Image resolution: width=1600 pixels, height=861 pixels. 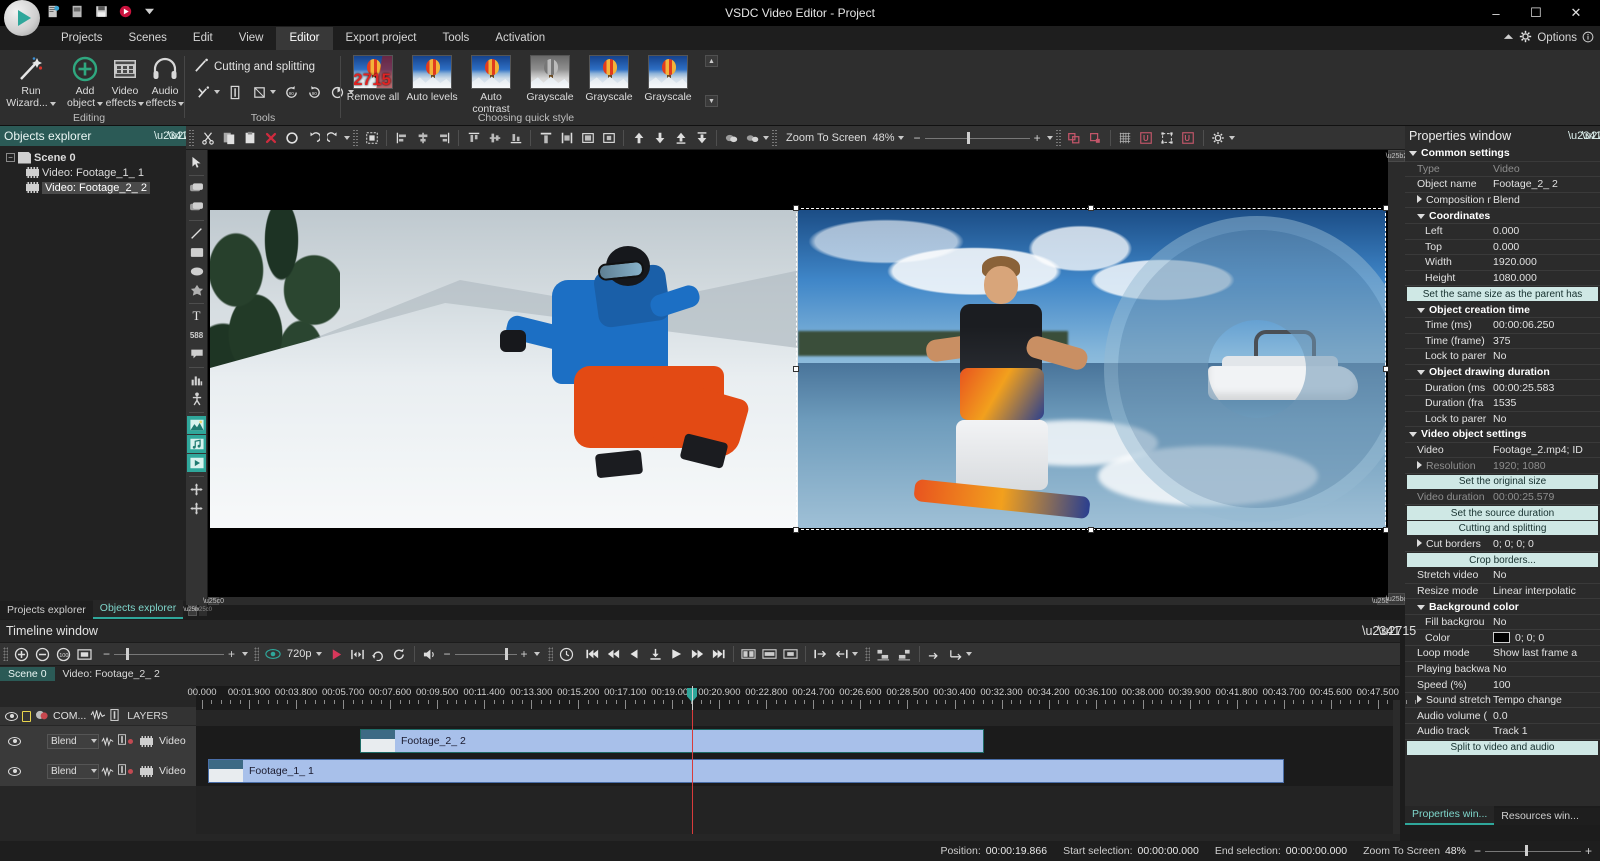 I want to click on clock-icon, so click(x=566, y=654).